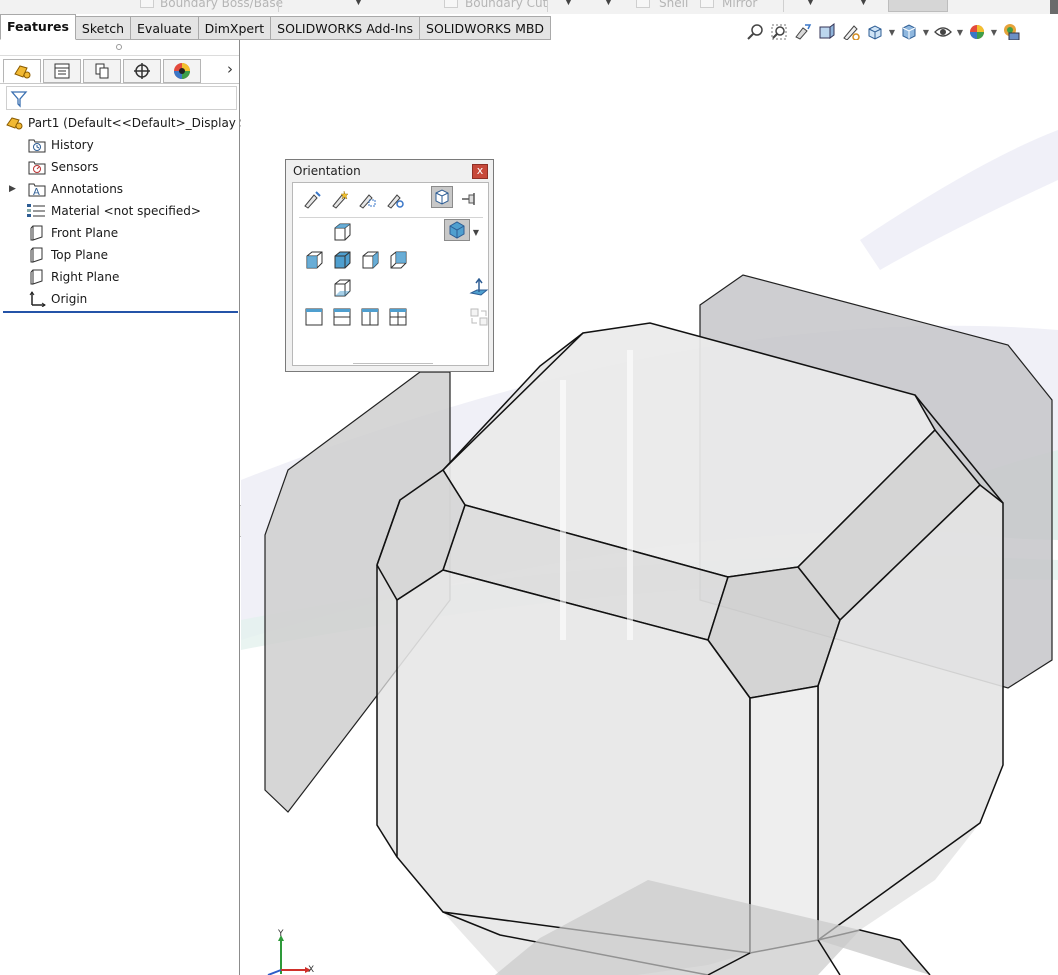 This screenshot has width=1058, height=975. I want to click on tree-item-label: Top Plane, so click(79, 255).